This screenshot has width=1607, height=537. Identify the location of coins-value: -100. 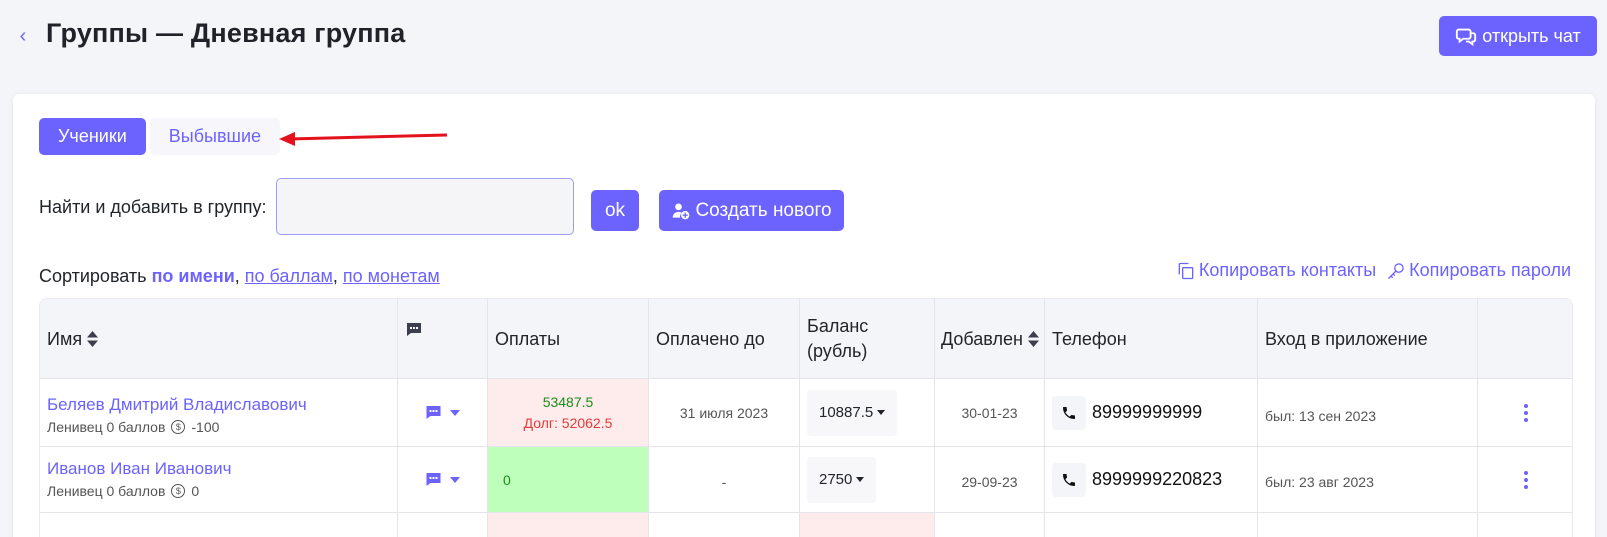
(205, 427).